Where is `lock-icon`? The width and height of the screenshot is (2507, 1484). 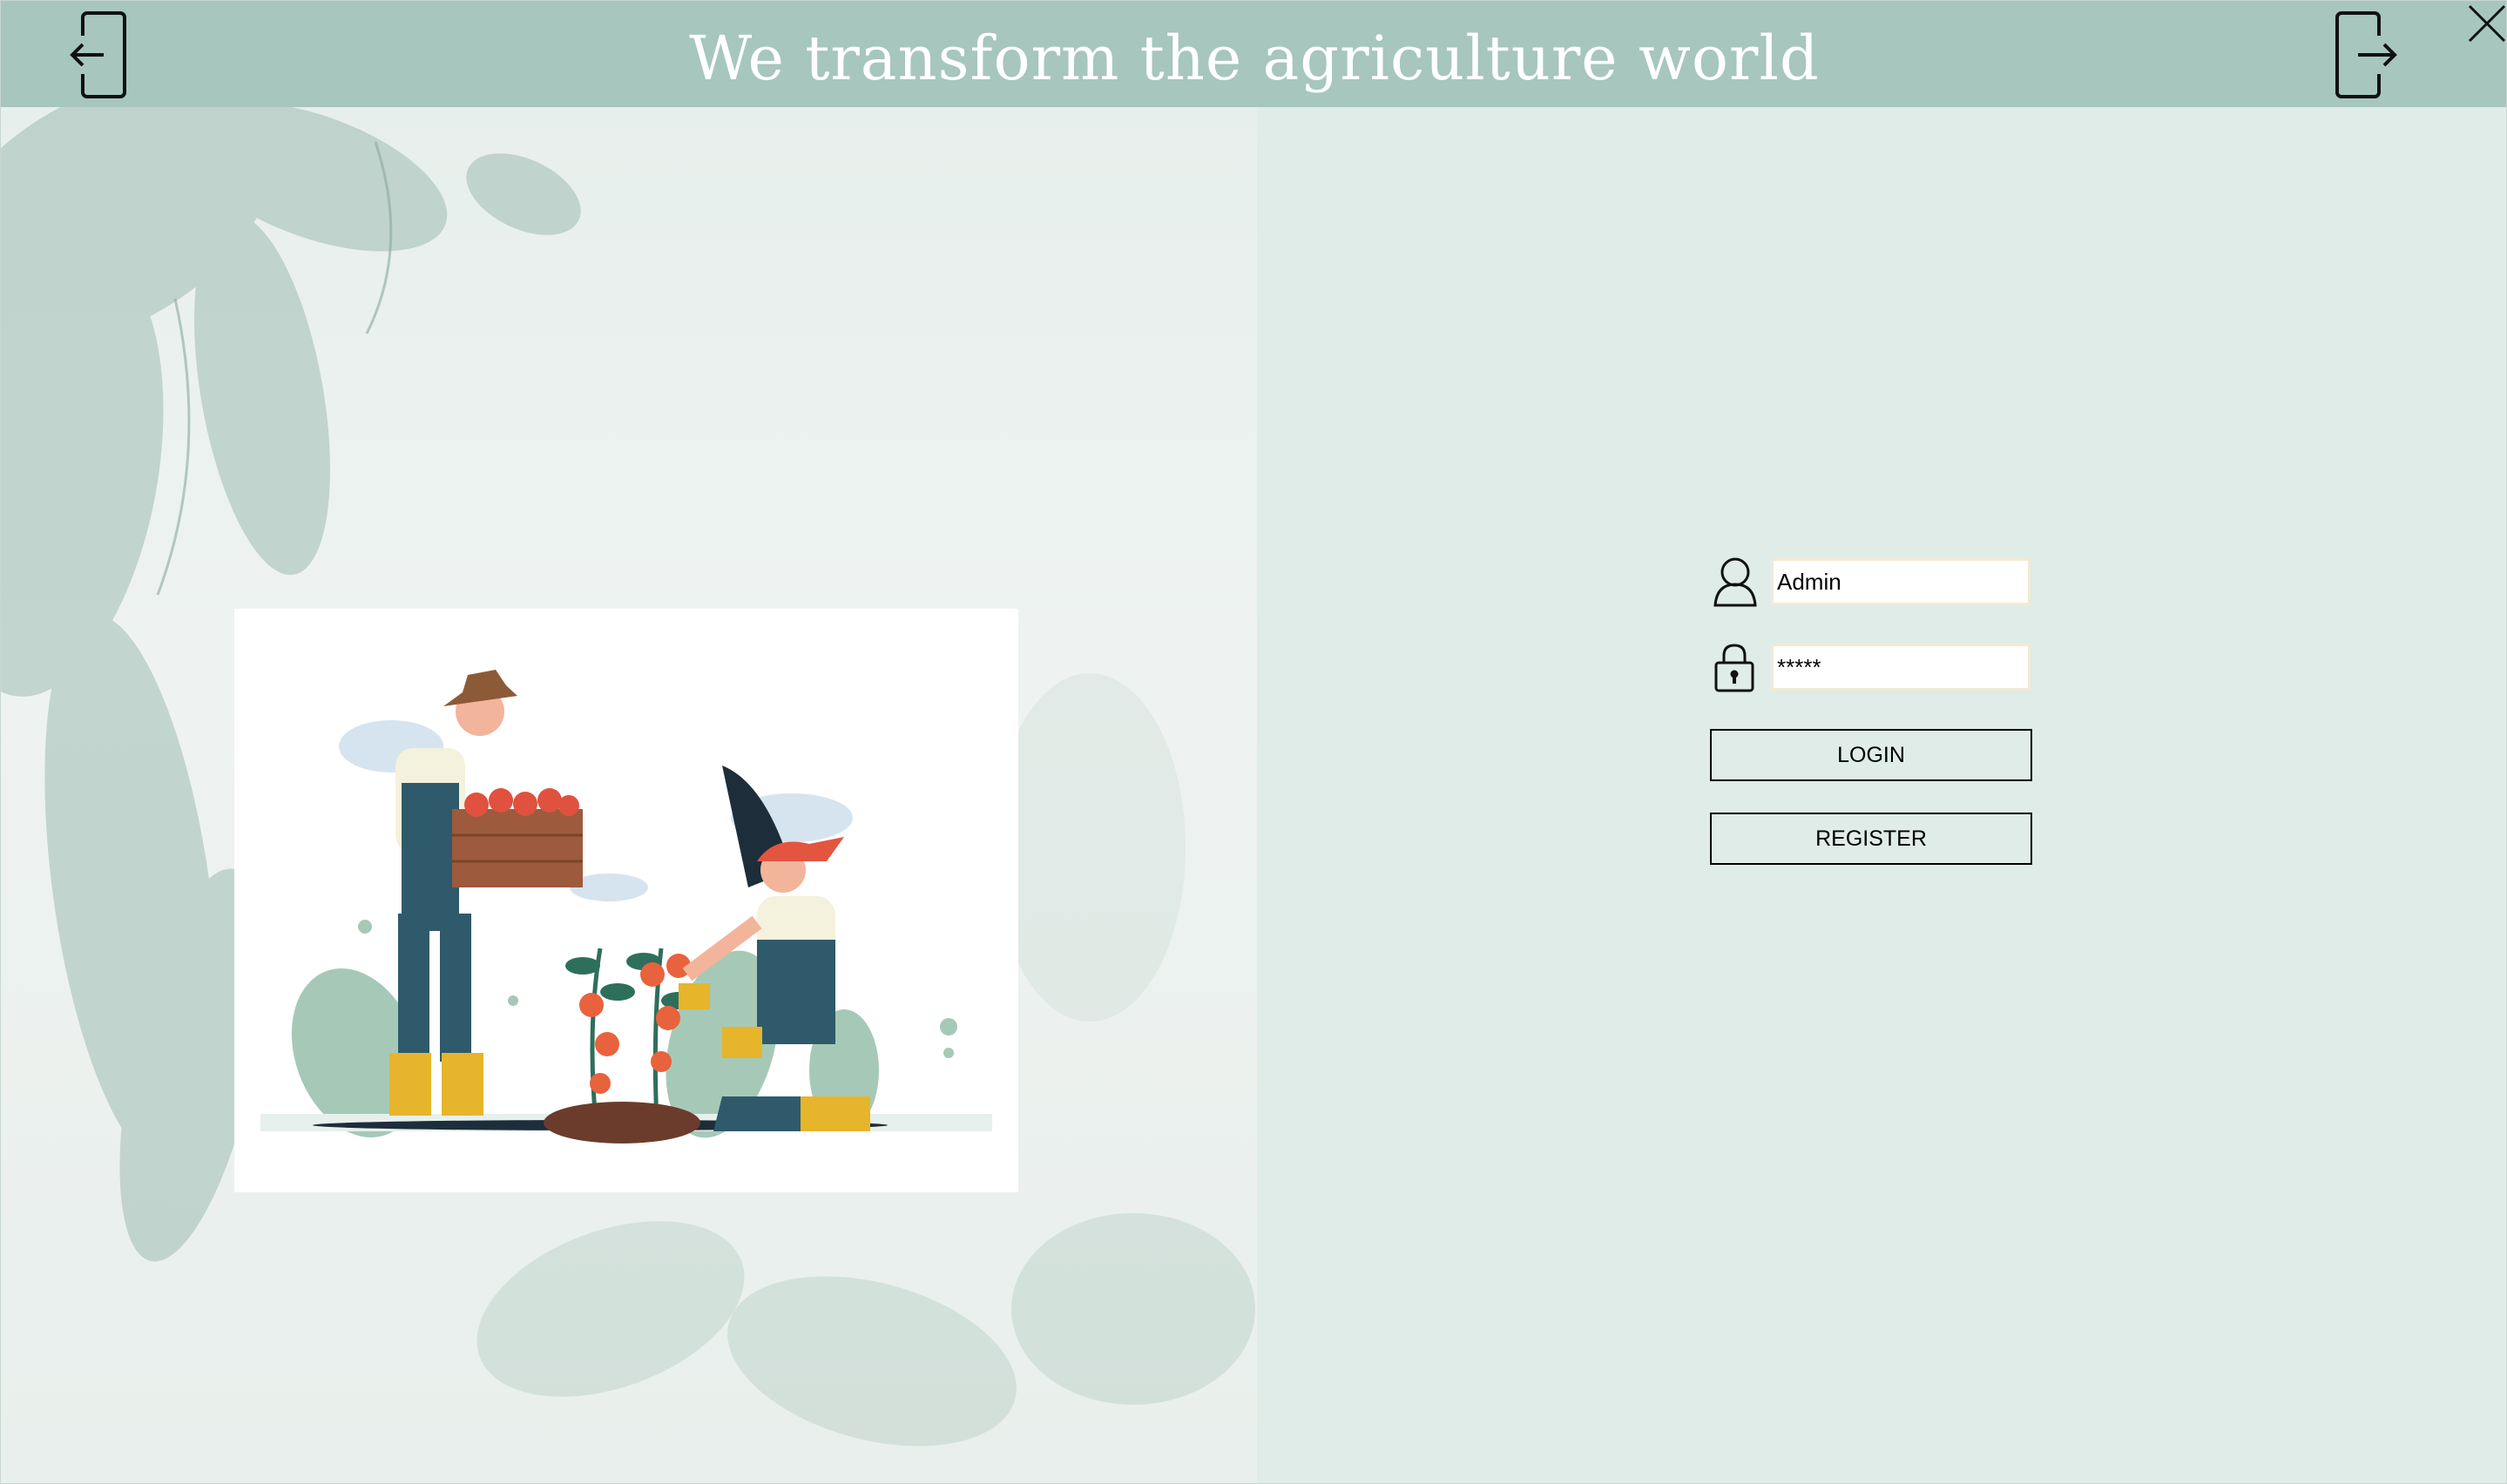 lock-icon is located at coordinates (1734, 668).